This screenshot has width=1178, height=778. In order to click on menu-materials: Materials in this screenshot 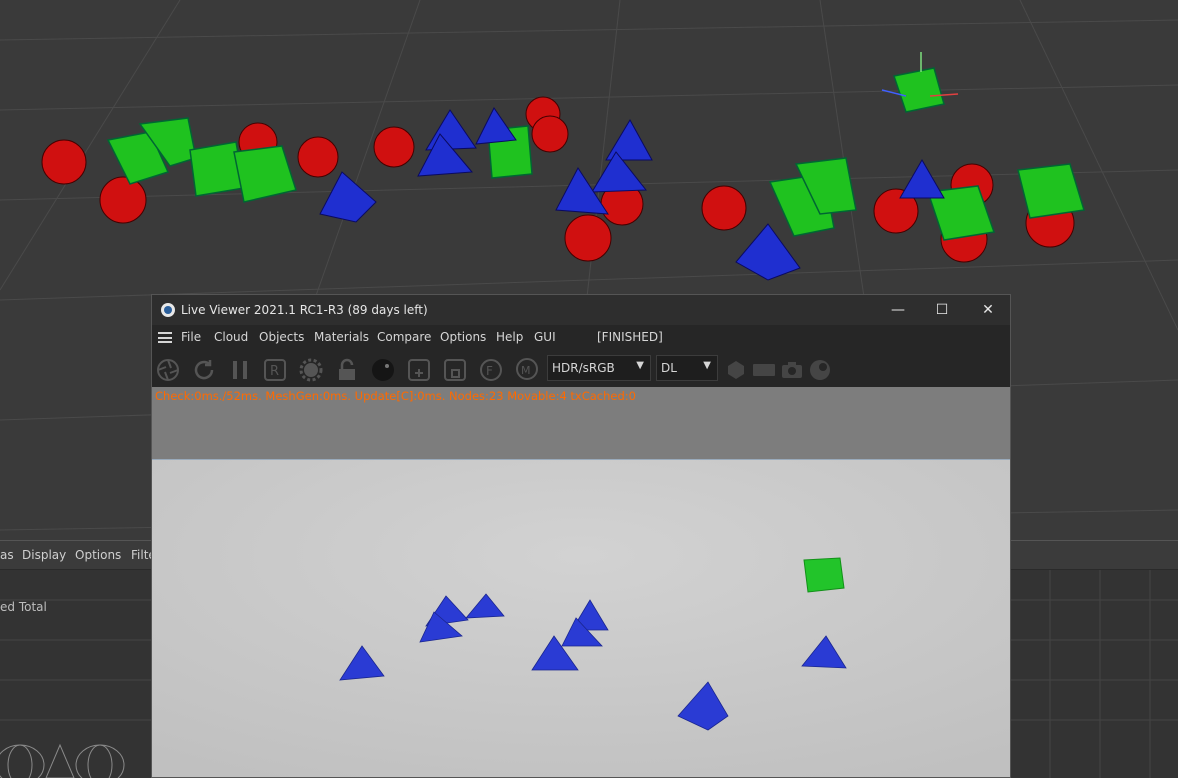, I will do `click(341, 337)`.